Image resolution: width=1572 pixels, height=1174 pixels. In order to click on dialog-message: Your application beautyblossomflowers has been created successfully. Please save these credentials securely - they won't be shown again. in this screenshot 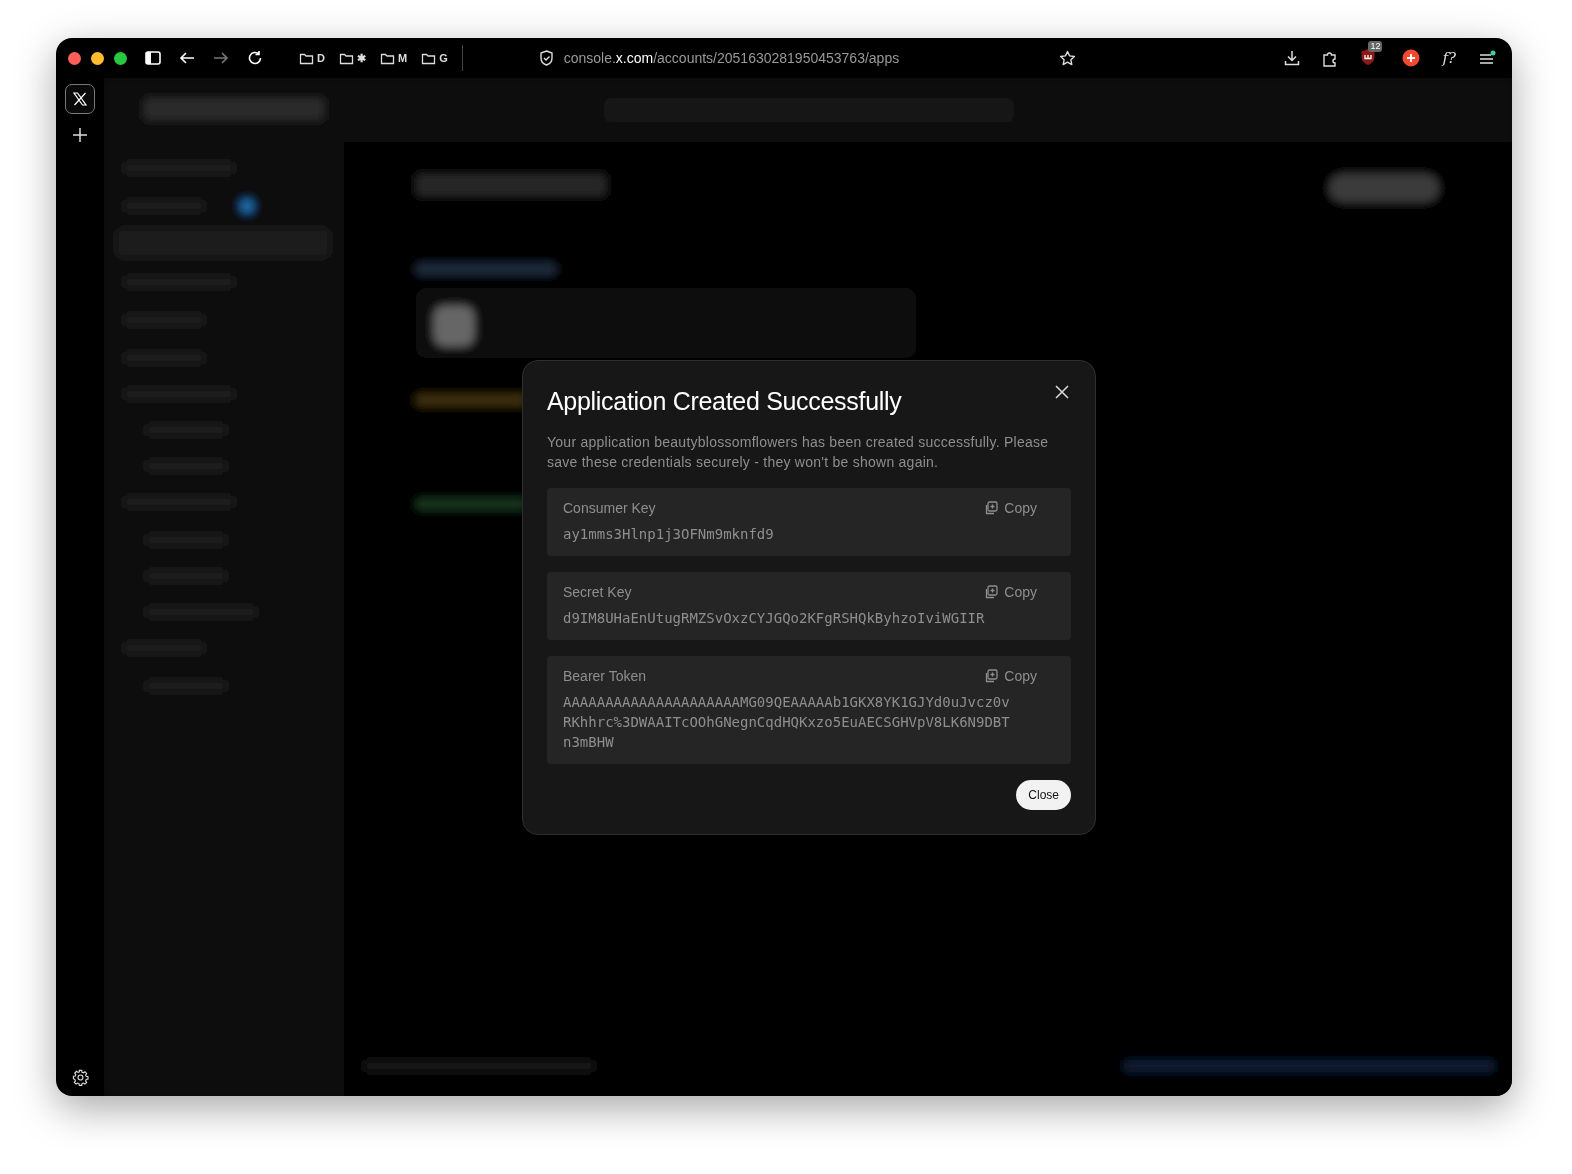, I will do `click(798, 452)`.